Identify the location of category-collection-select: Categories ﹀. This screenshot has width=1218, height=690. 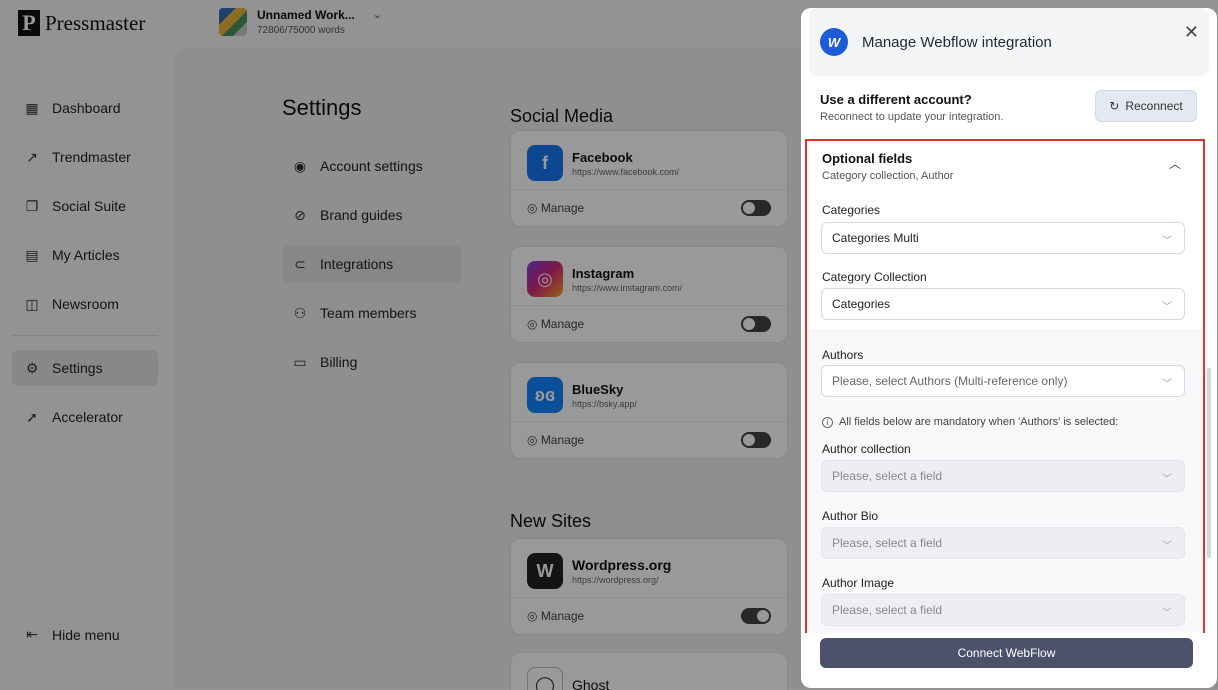
(1003, 304).